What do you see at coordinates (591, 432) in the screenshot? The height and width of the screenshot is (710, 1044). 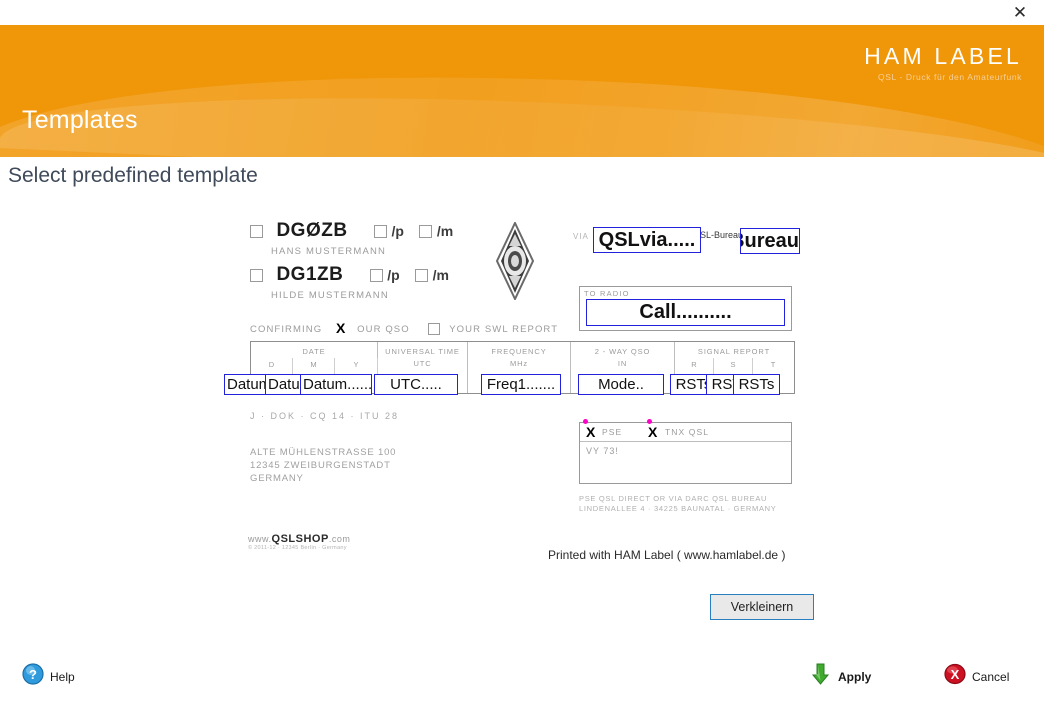 I see `pse-x-mark: X` at bounding box center [591, 432].